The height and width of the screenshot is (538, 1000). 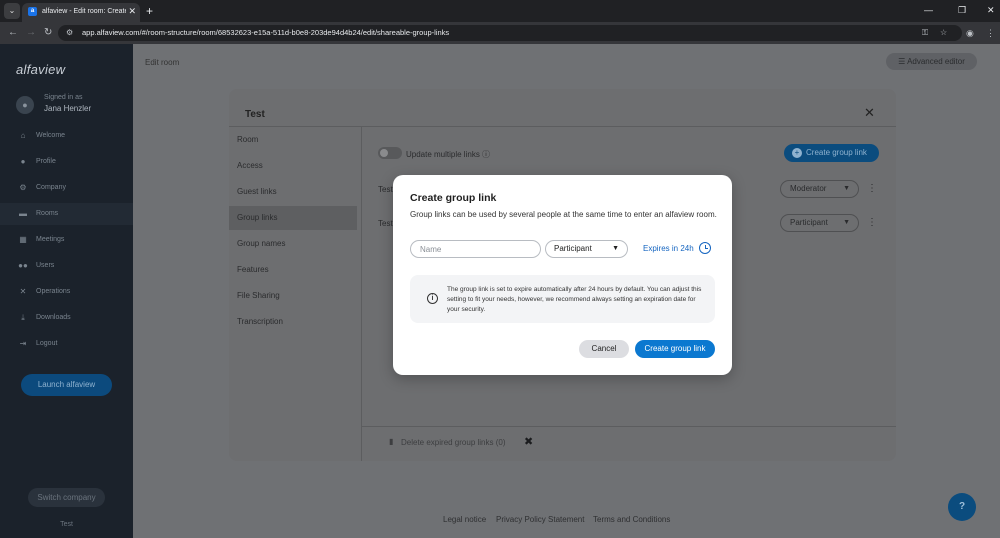 I want to click on switch-company-button: Switch company, so click(x=66, y=497).